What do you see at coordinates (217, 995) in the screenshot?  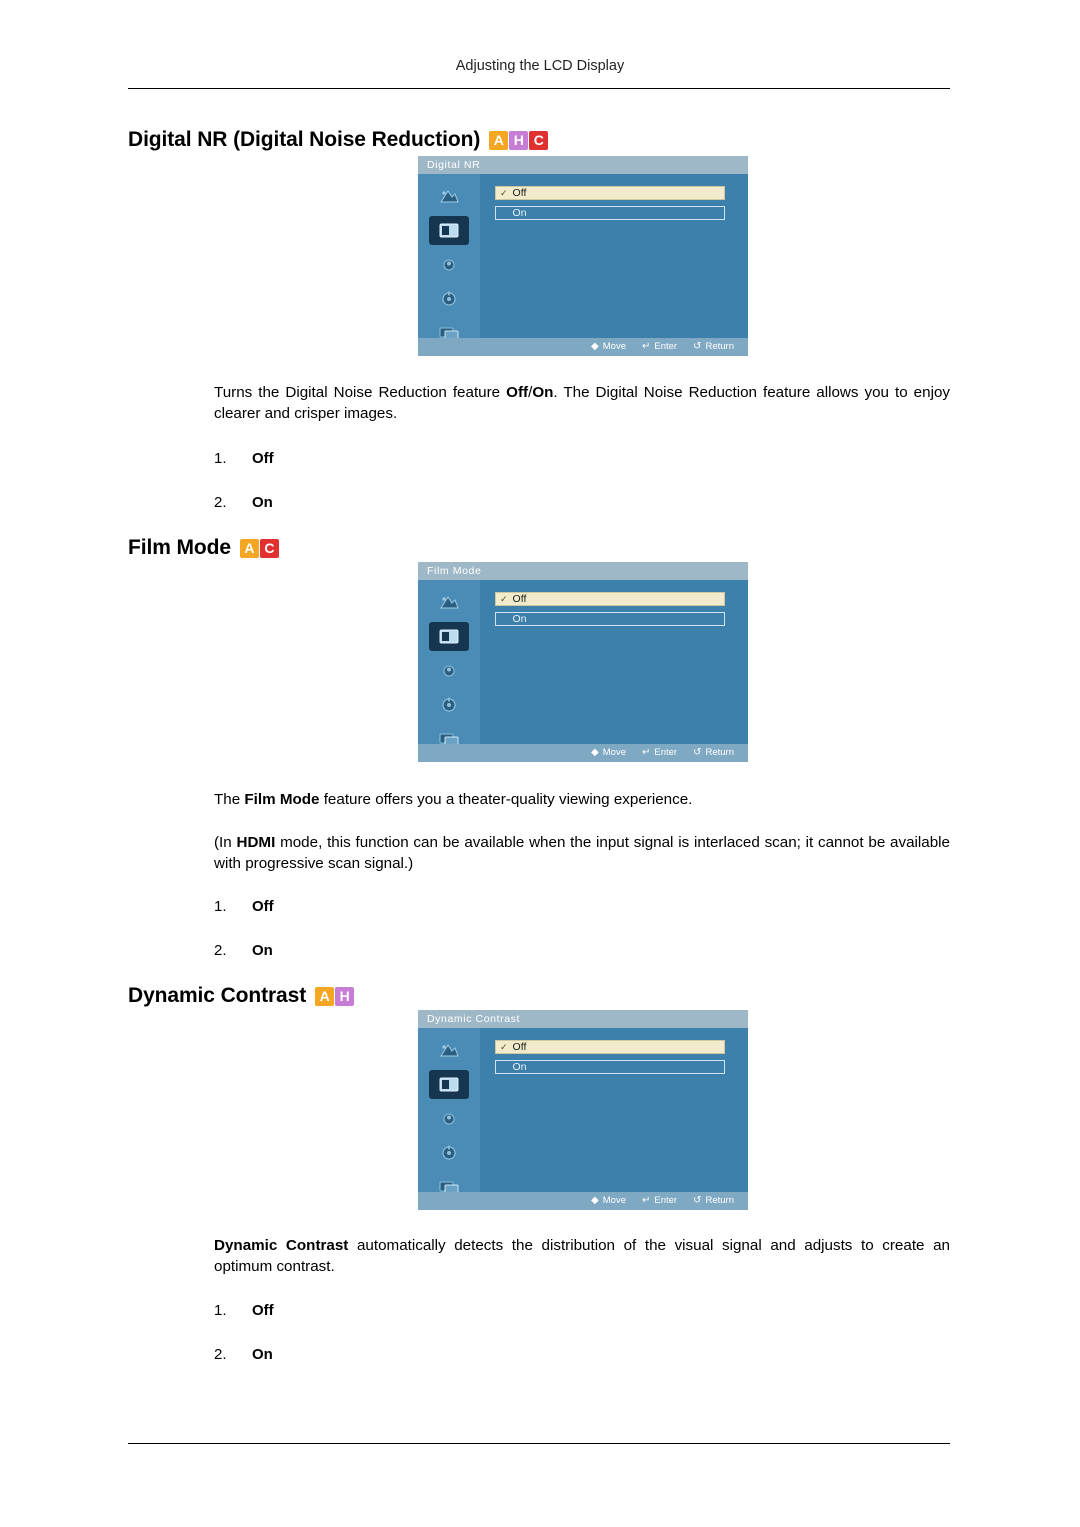 I see `heading-dynamic-contrast-text: Dynamic Contrast` at bounding box center [217, 995].